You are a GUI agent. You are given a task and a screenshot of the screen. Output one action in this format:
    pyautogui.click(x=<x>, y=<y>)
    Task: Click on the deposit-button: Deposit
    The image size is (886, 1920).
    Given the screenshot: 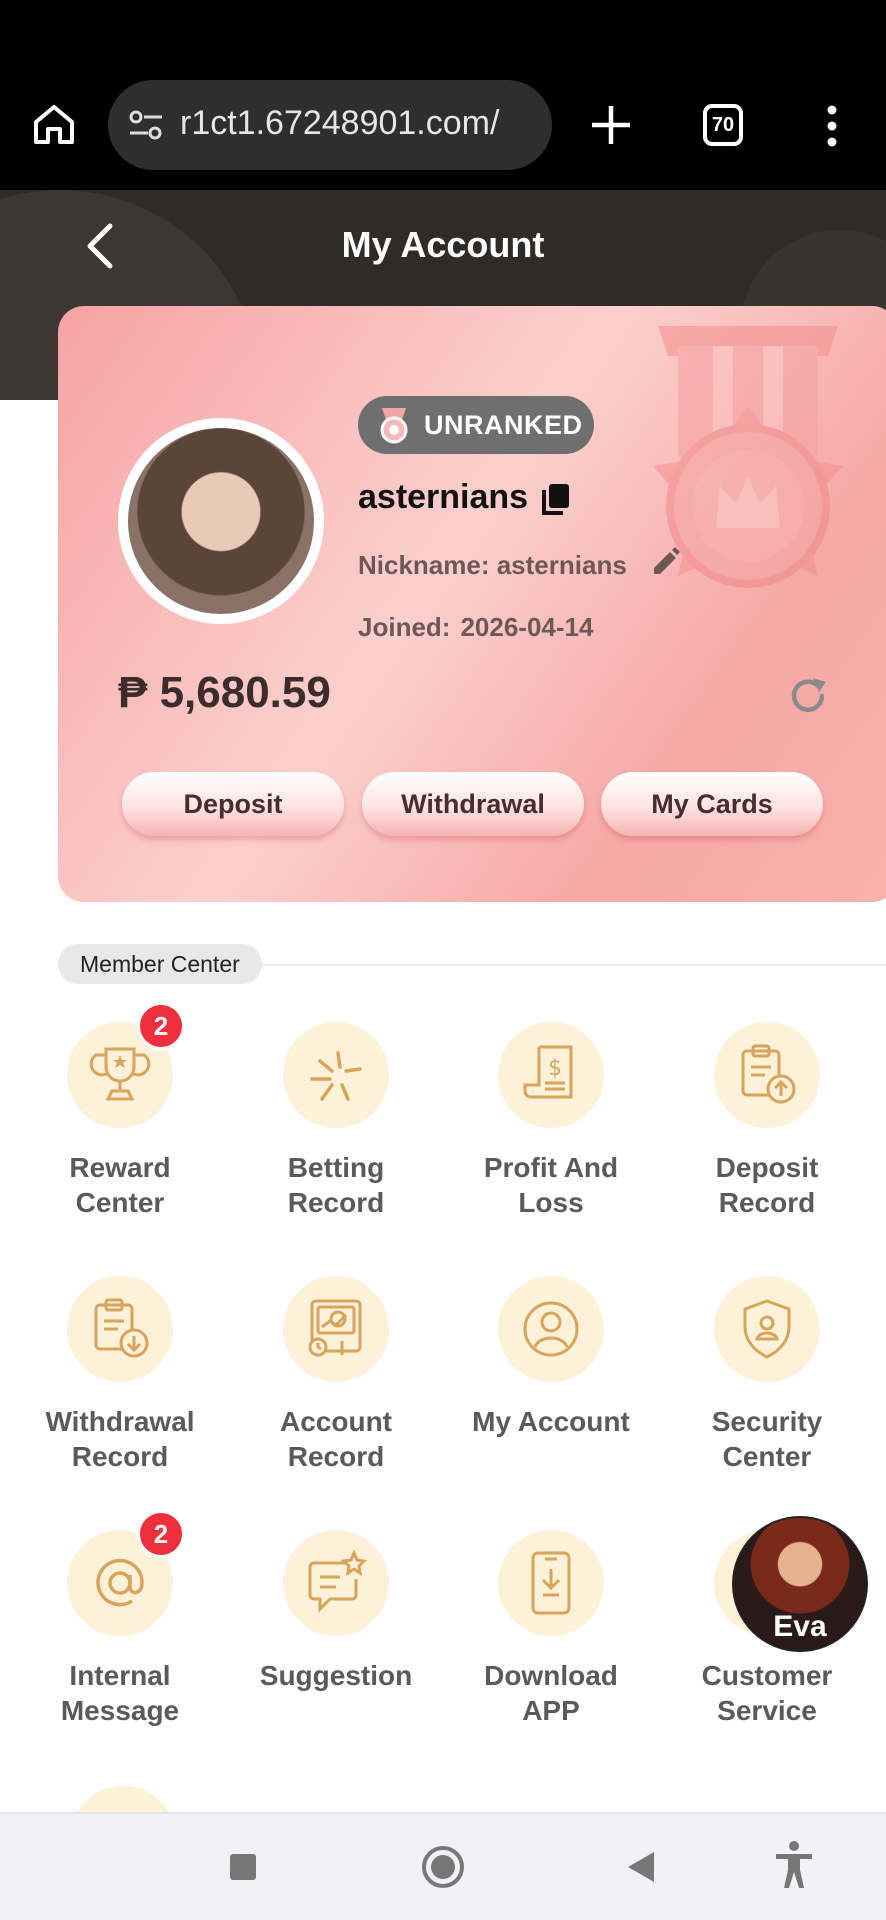 What is the action you would take?
    pyautogui.click(x=233, y=804)
    